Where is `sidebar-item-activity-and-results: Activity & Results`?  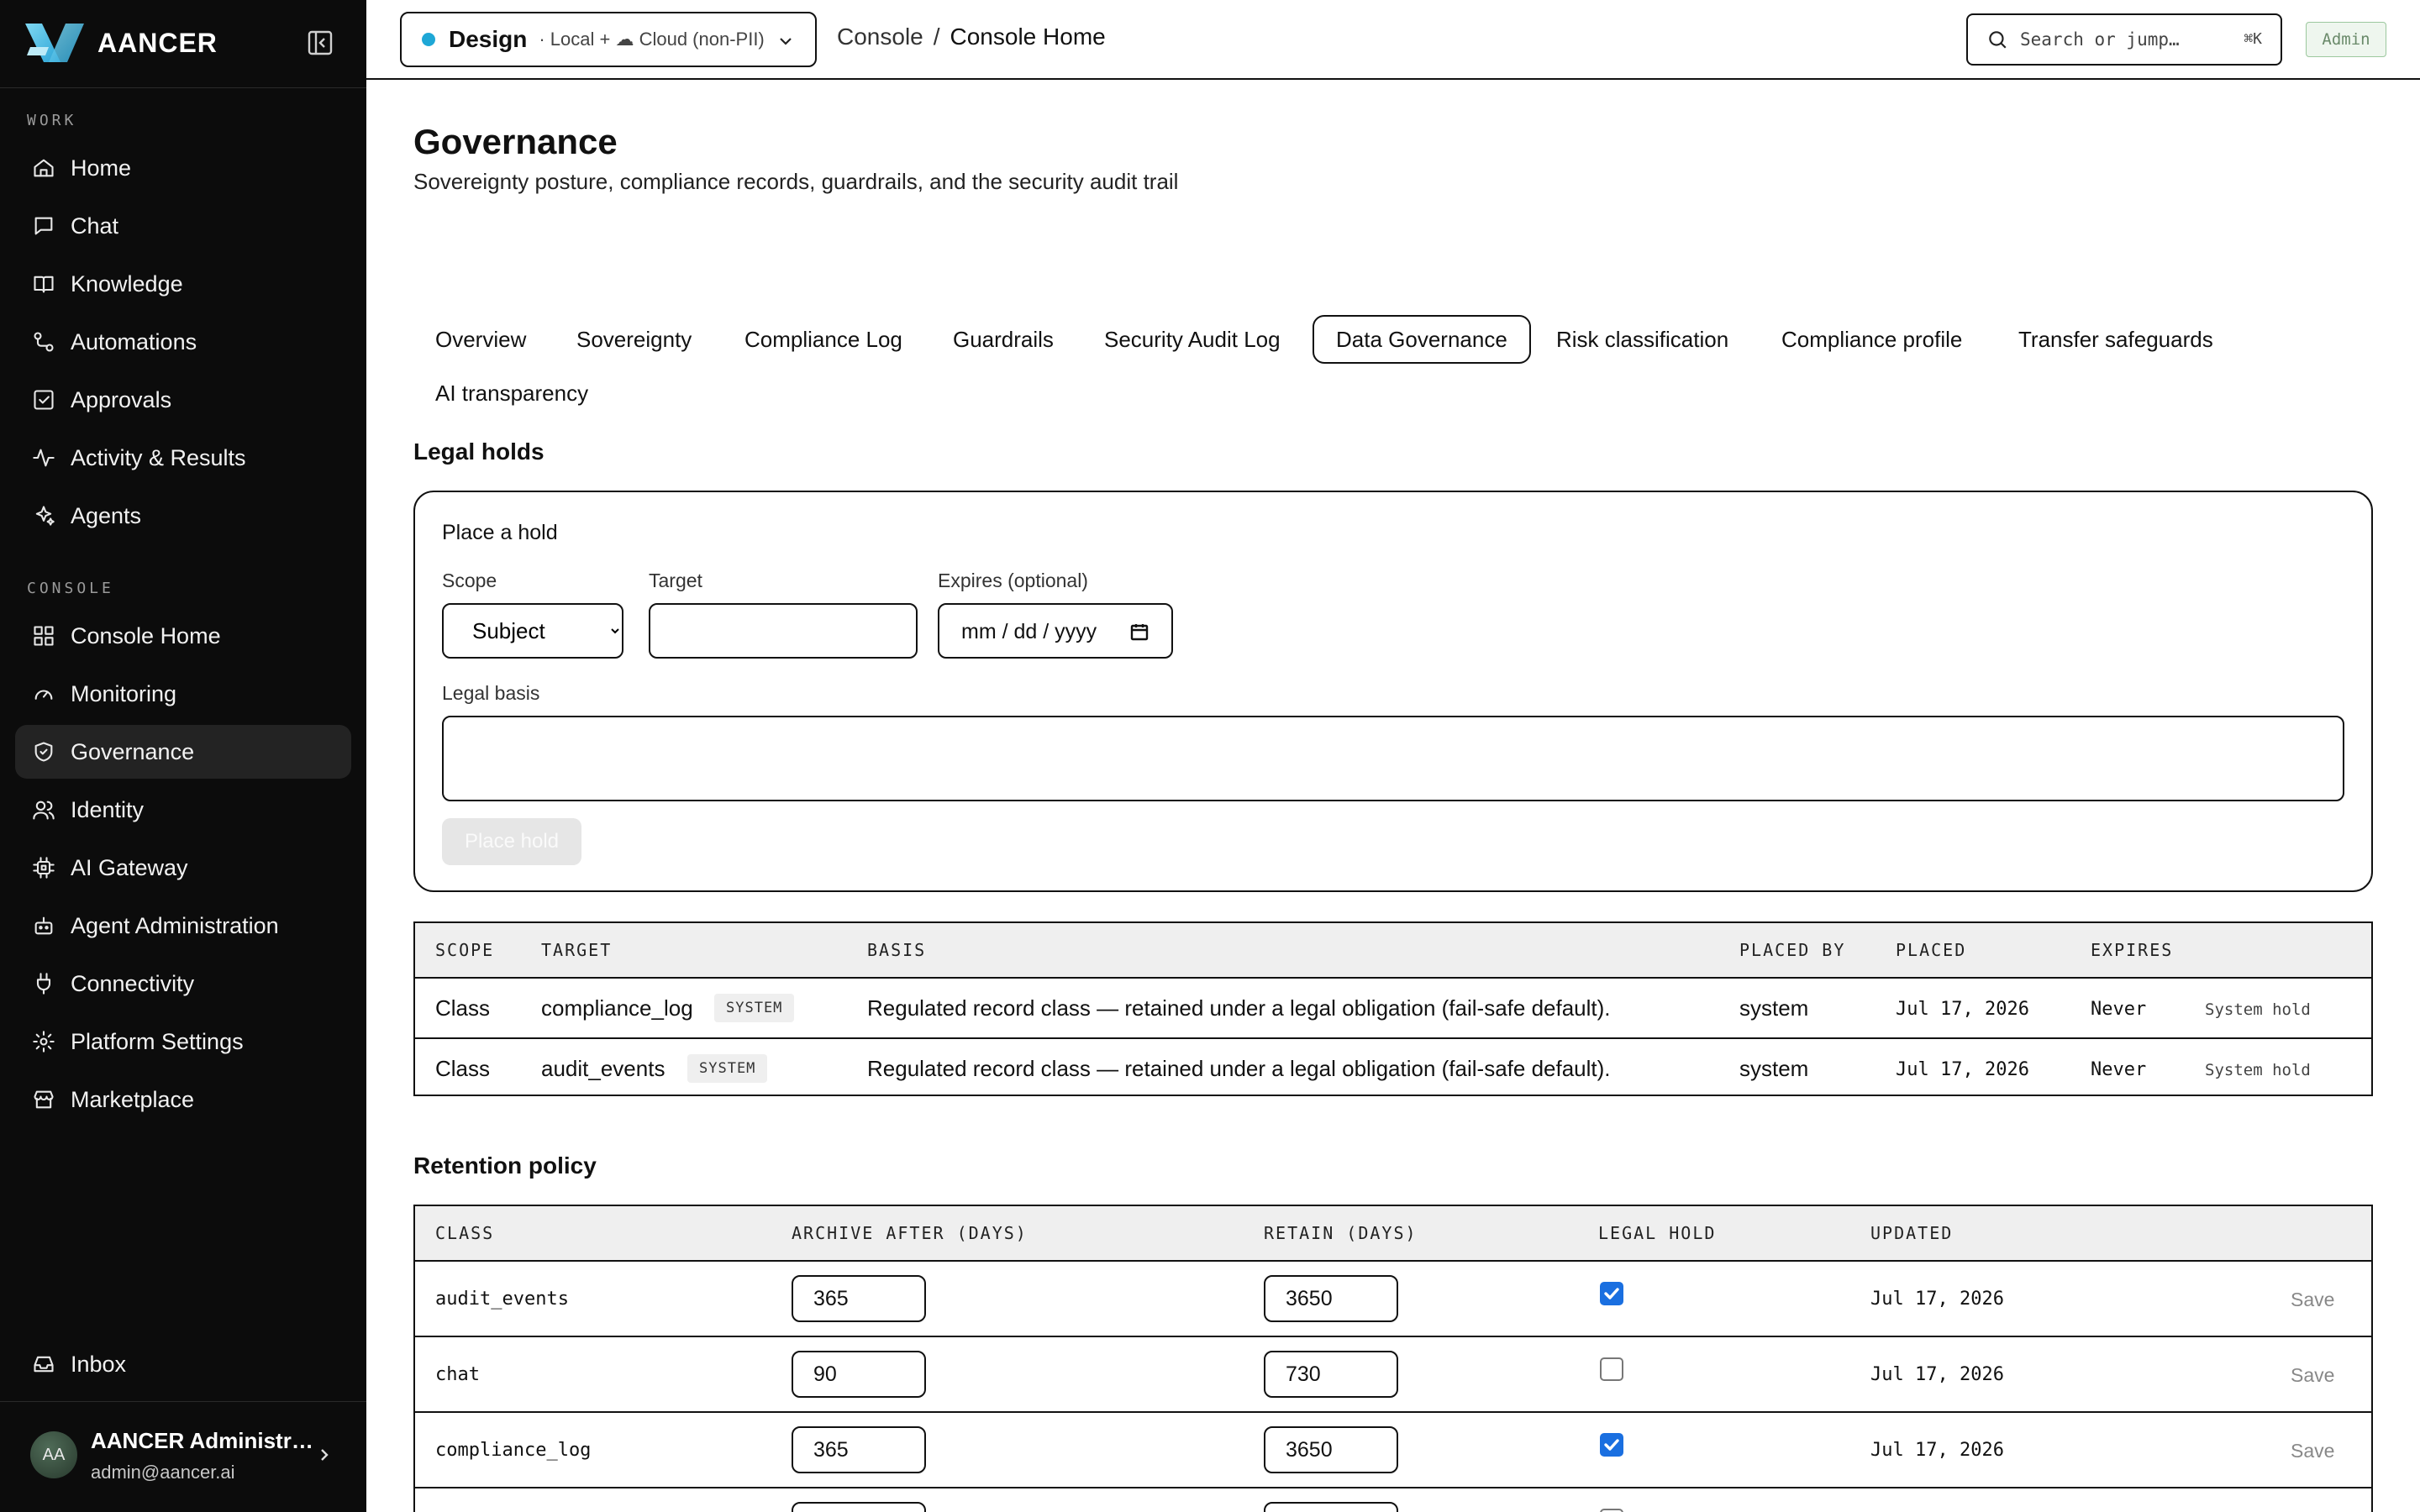
sidebar-item-activity-and-results: Activity & Results is located at coordinates (183, 458).